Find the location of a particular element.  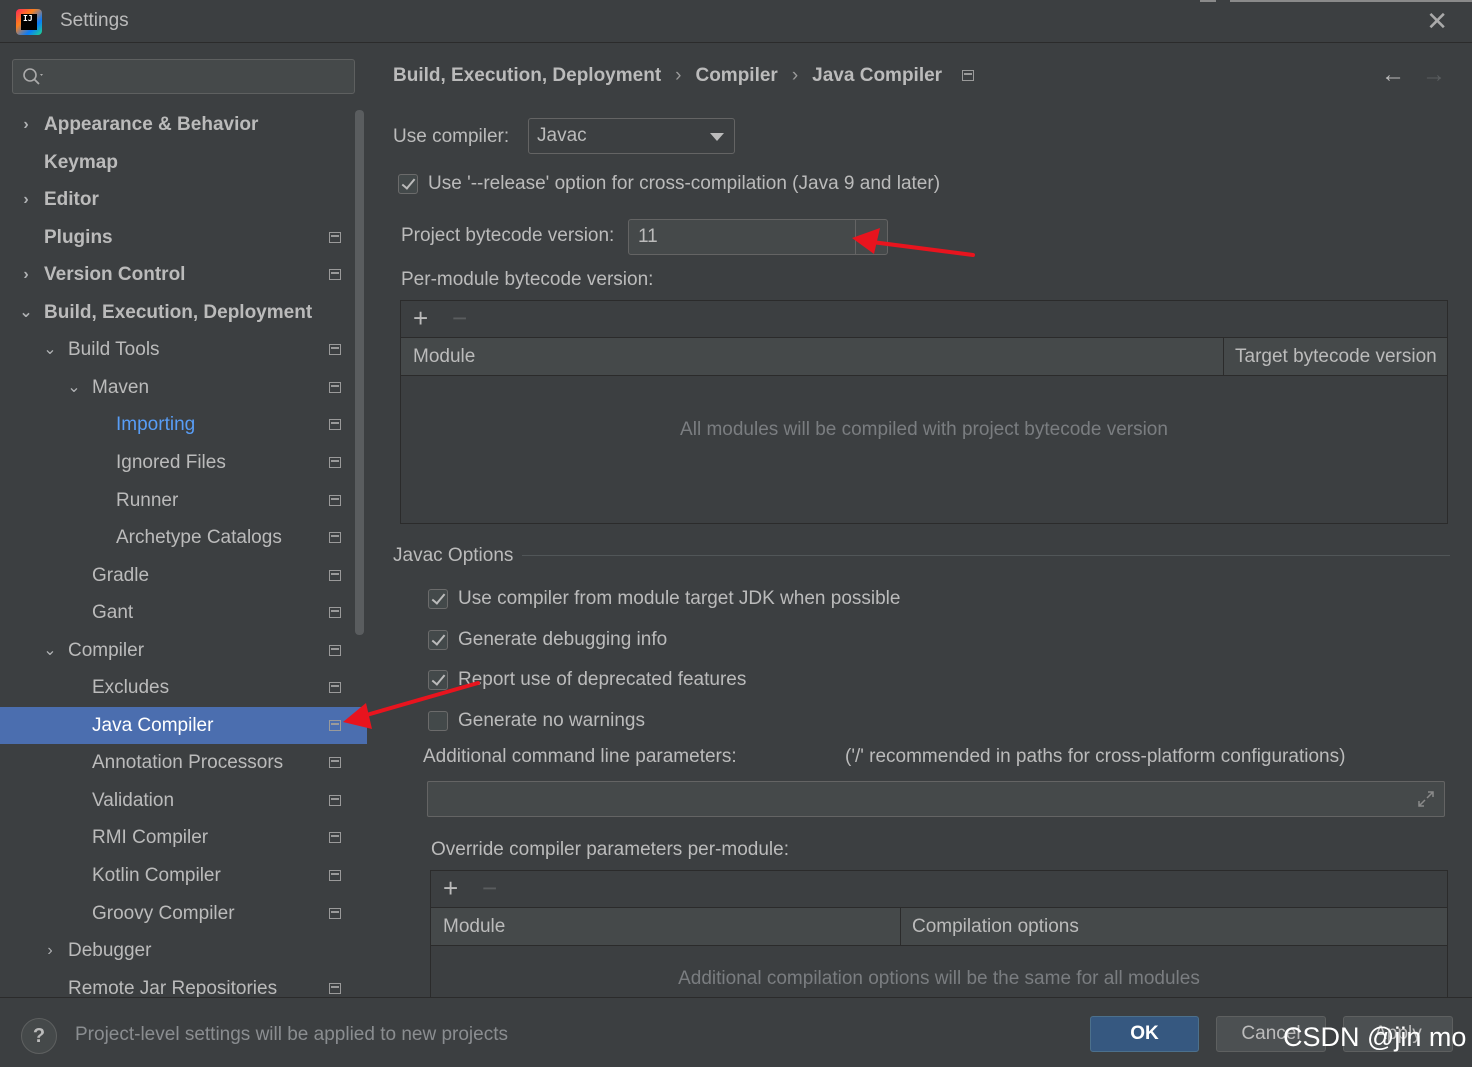

remove-override-button: − is located at coordinates (489, 888).